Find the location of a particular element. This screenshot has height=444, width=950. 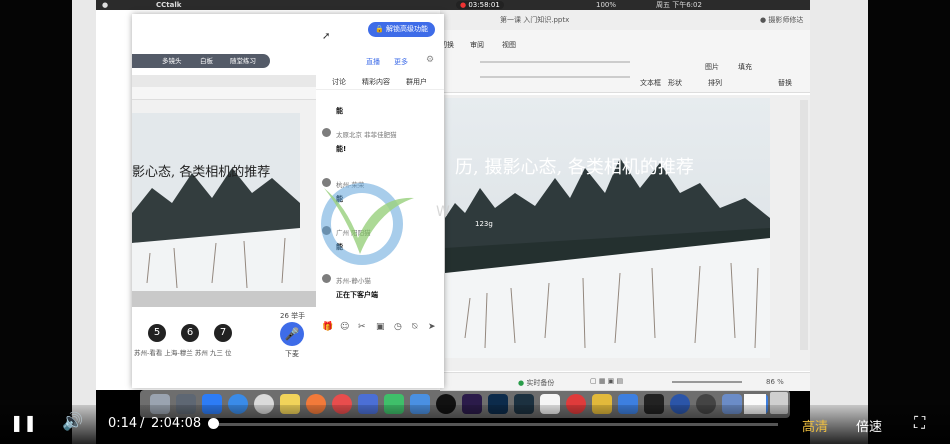

more-dropdown: 更多 is located at coordinates (401, 62).